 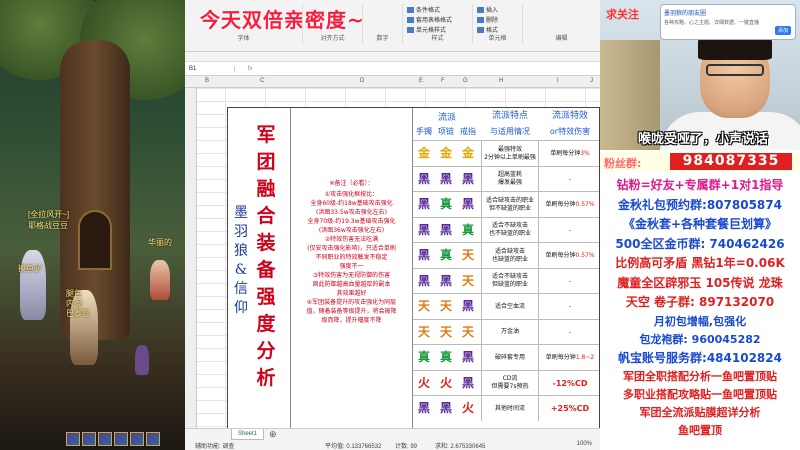 What do you see at coordinates (510, 408) in the screenshot?
I see `feature-cell: 其他时间流` at bounding box center [510, 408].